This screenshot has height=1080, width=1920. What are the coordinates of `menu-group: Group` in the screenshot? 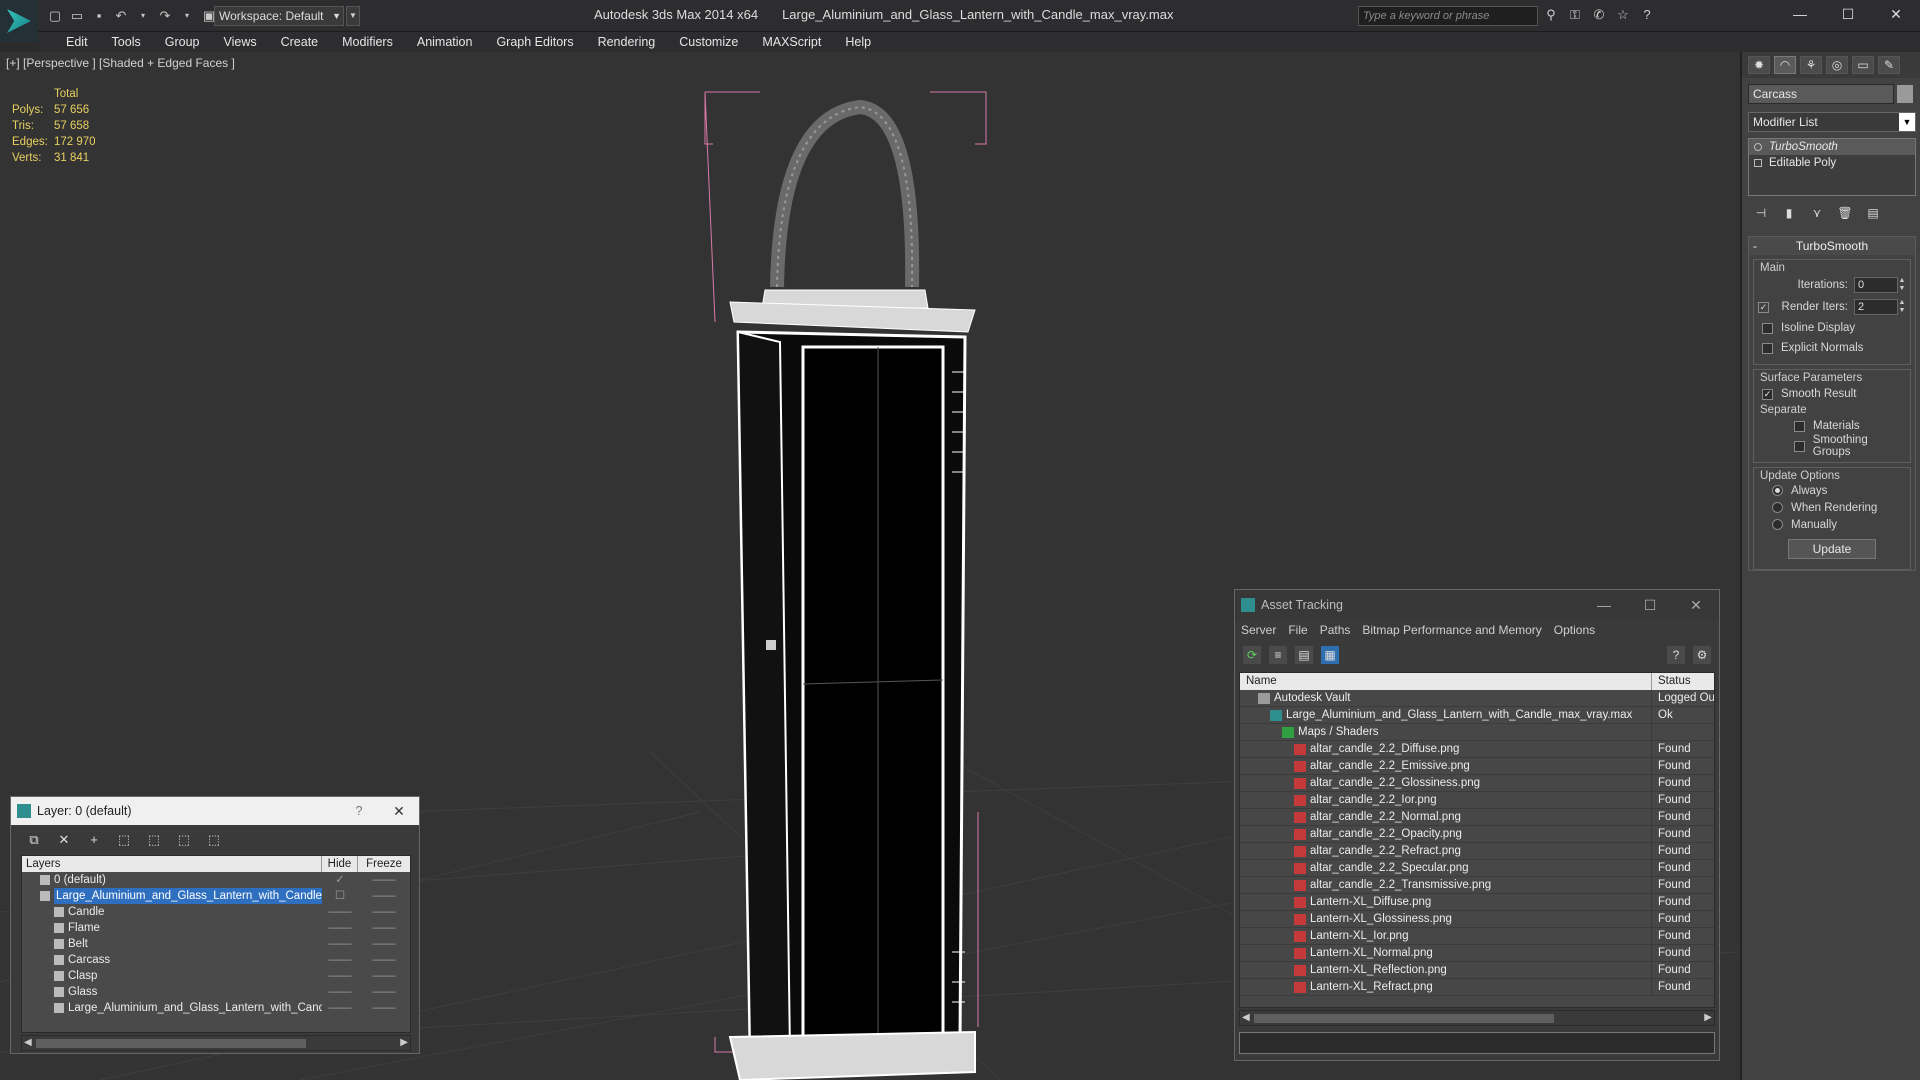 It's located at (182, 42).